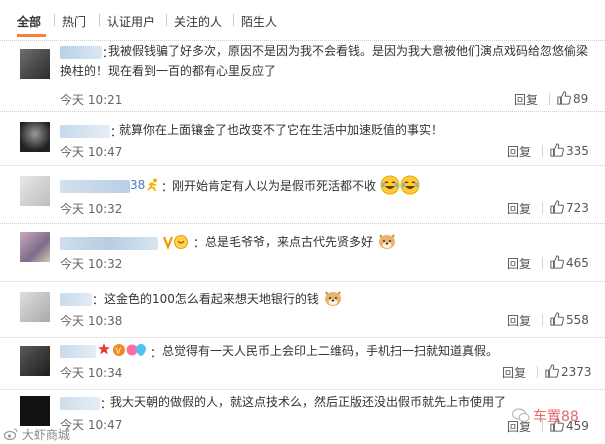  I want to click on like-button: 335, so click(569, 150).